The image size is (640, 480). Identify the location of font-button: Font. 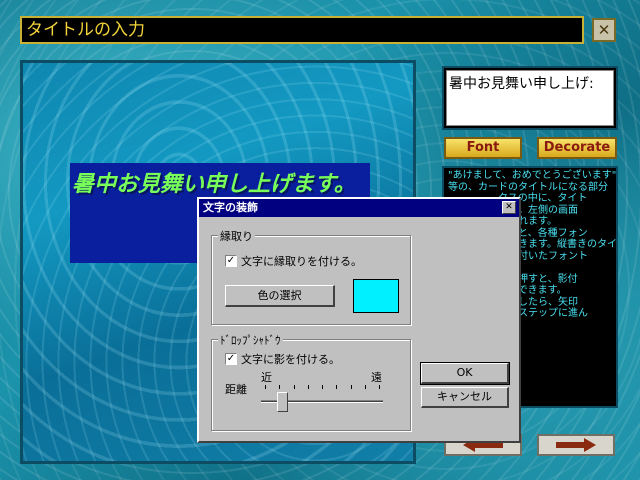
(483, 148).